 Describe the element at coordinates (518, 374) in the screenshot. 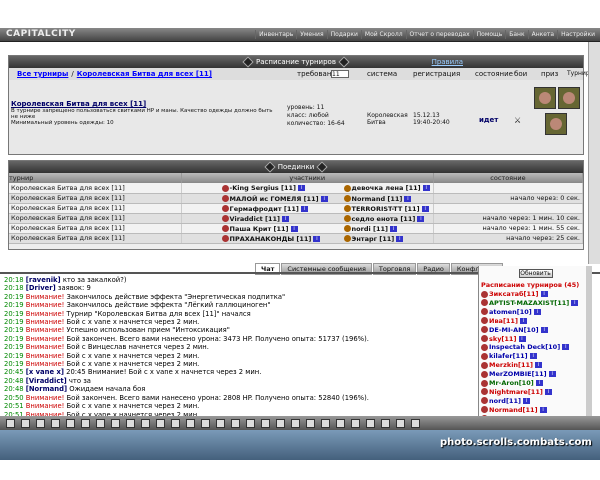

I see `player-name: MerZOMBIE[11]` at that location.